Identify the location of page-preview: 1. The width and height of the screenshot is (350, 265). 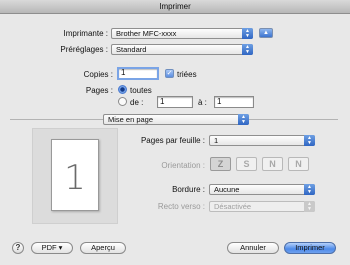
(75, 176).